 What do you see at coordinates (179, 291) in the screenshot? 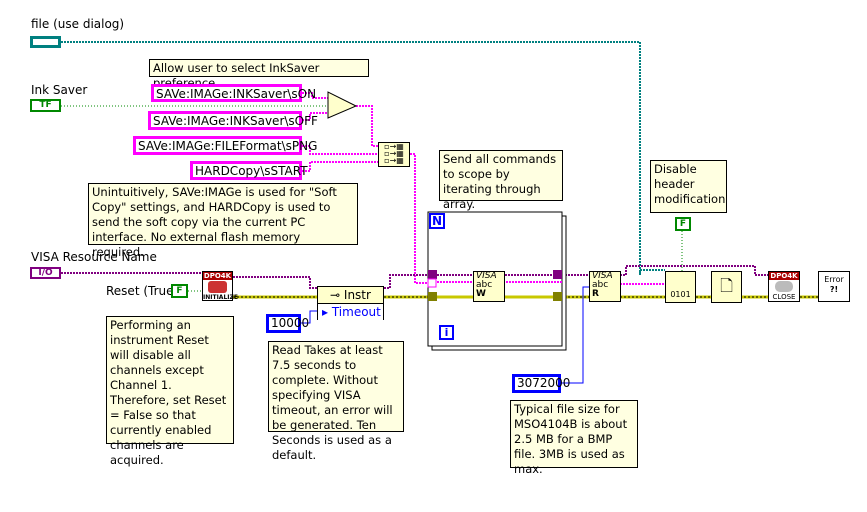
I see `reset-constant: F` at bounding box center [179, 291].